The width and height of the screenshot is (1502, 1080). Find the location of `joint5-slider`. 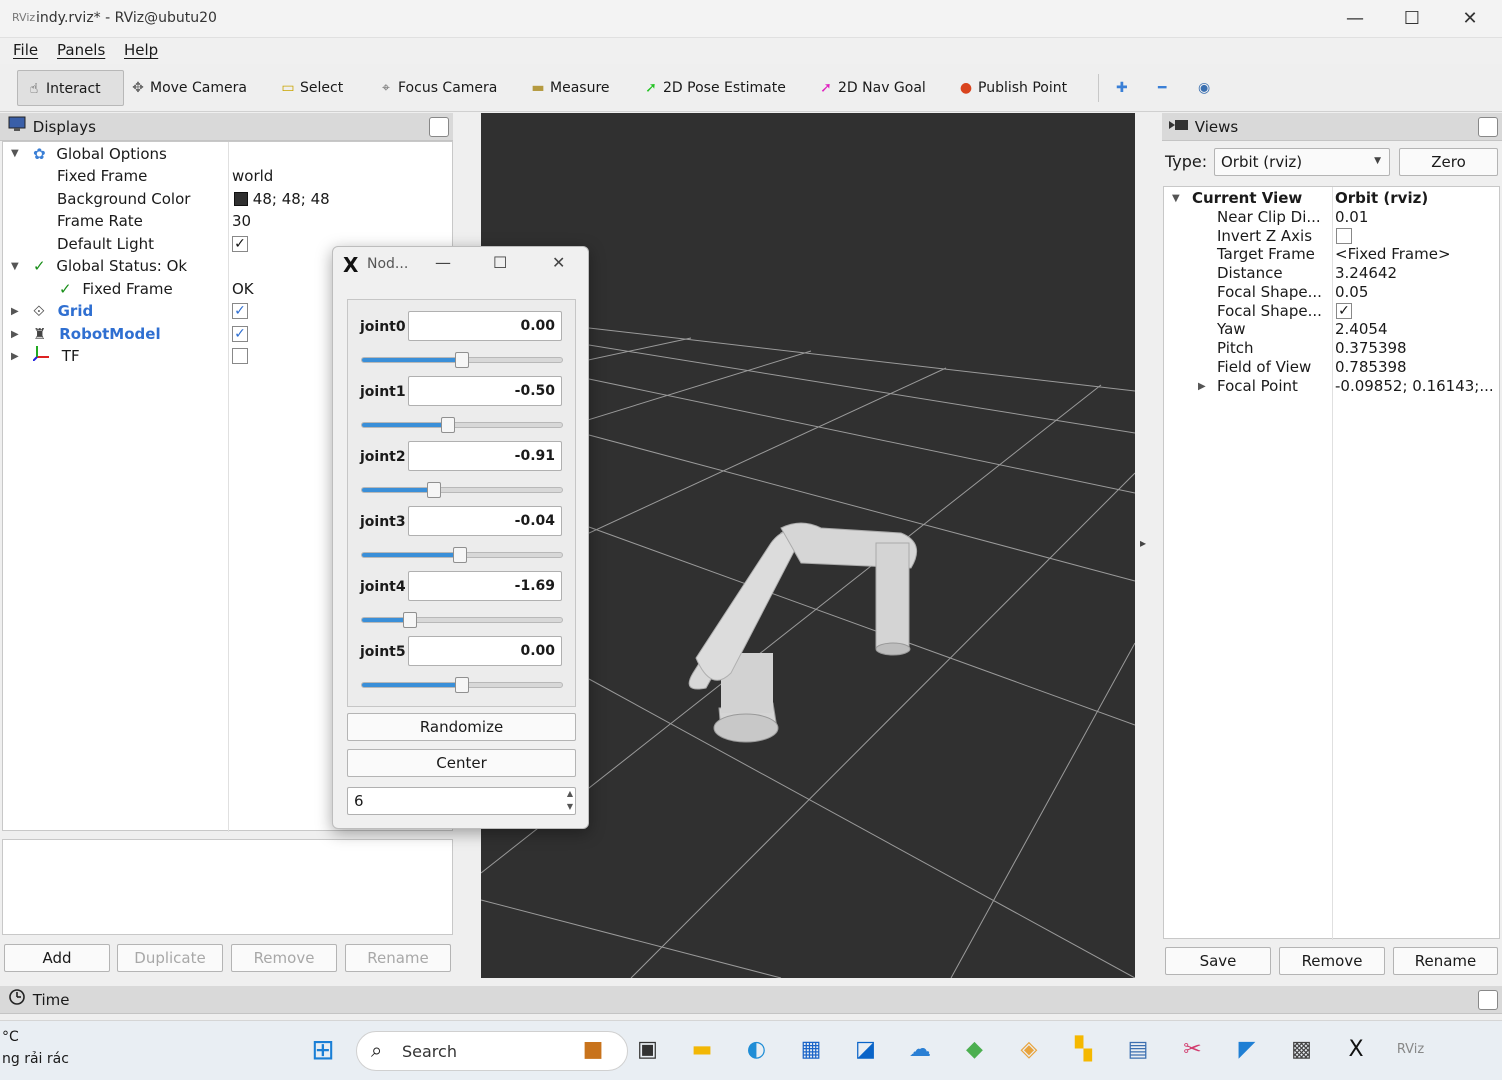

joint5-slider is located at coordinates (462, 685).